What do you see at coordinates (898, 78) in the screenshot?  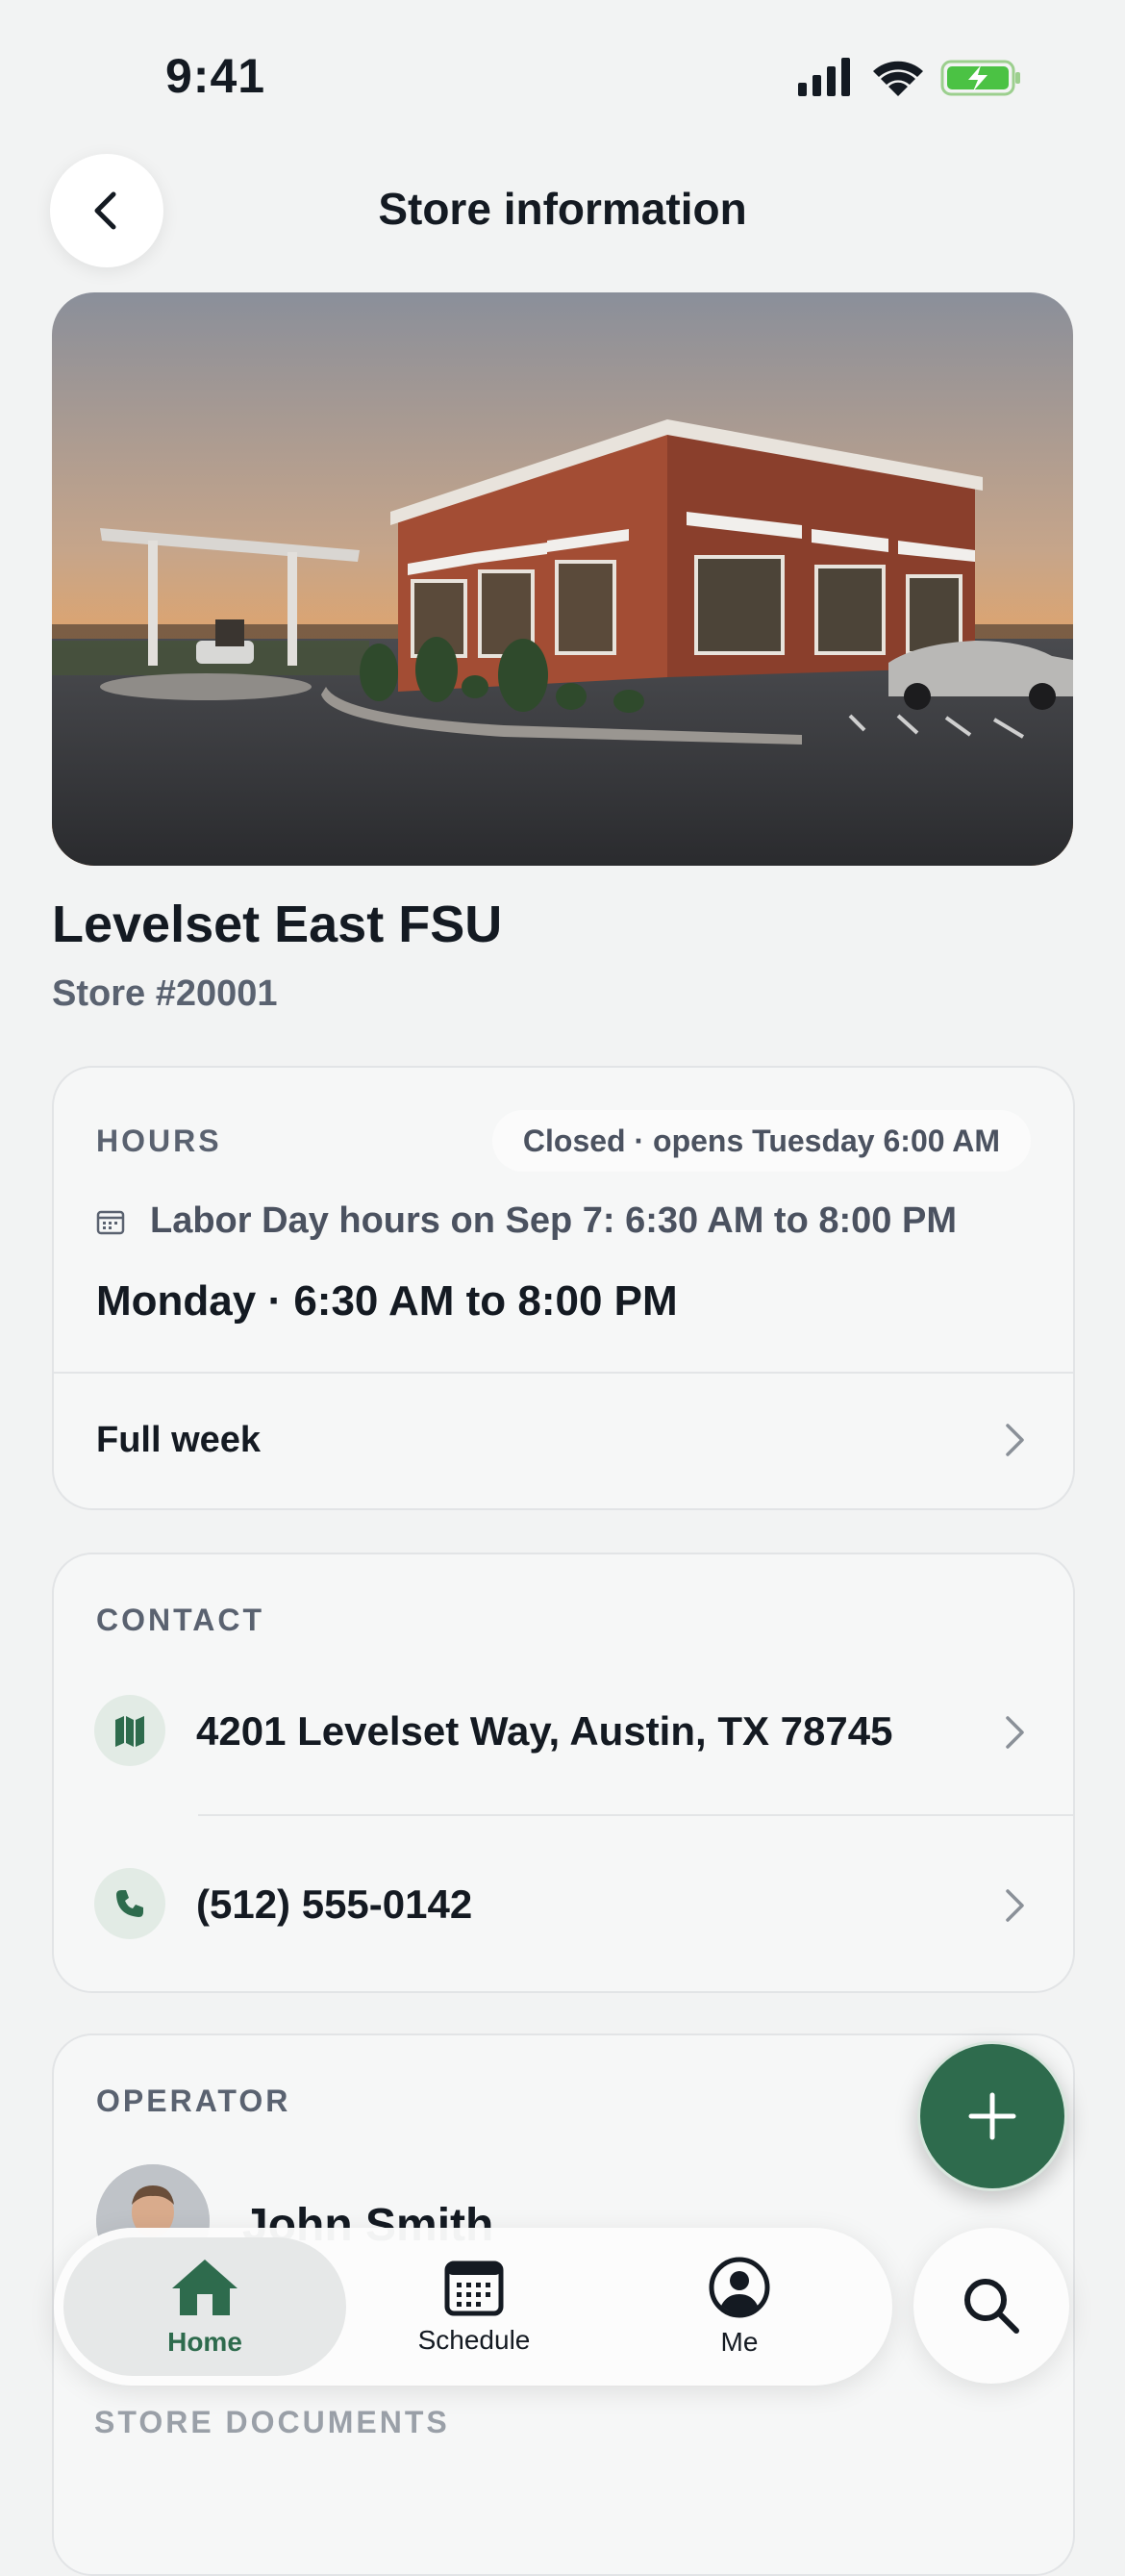 I see `wifi-icon` at bounding box center [898, 78].